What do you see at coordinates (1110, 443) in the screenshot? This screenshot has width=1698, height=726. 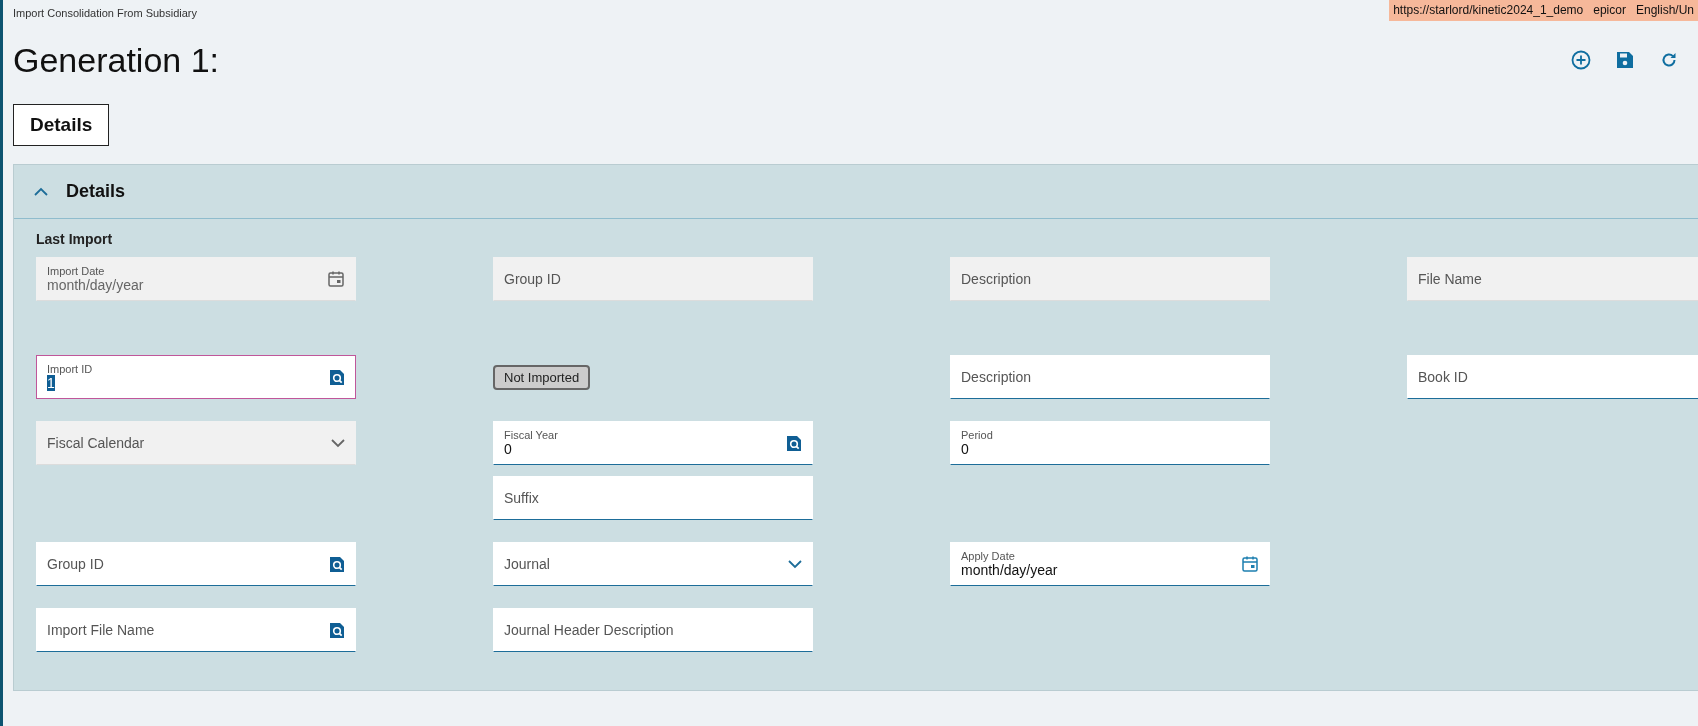 I see `input-field: Period 0` at bounding box center [1110, 443].